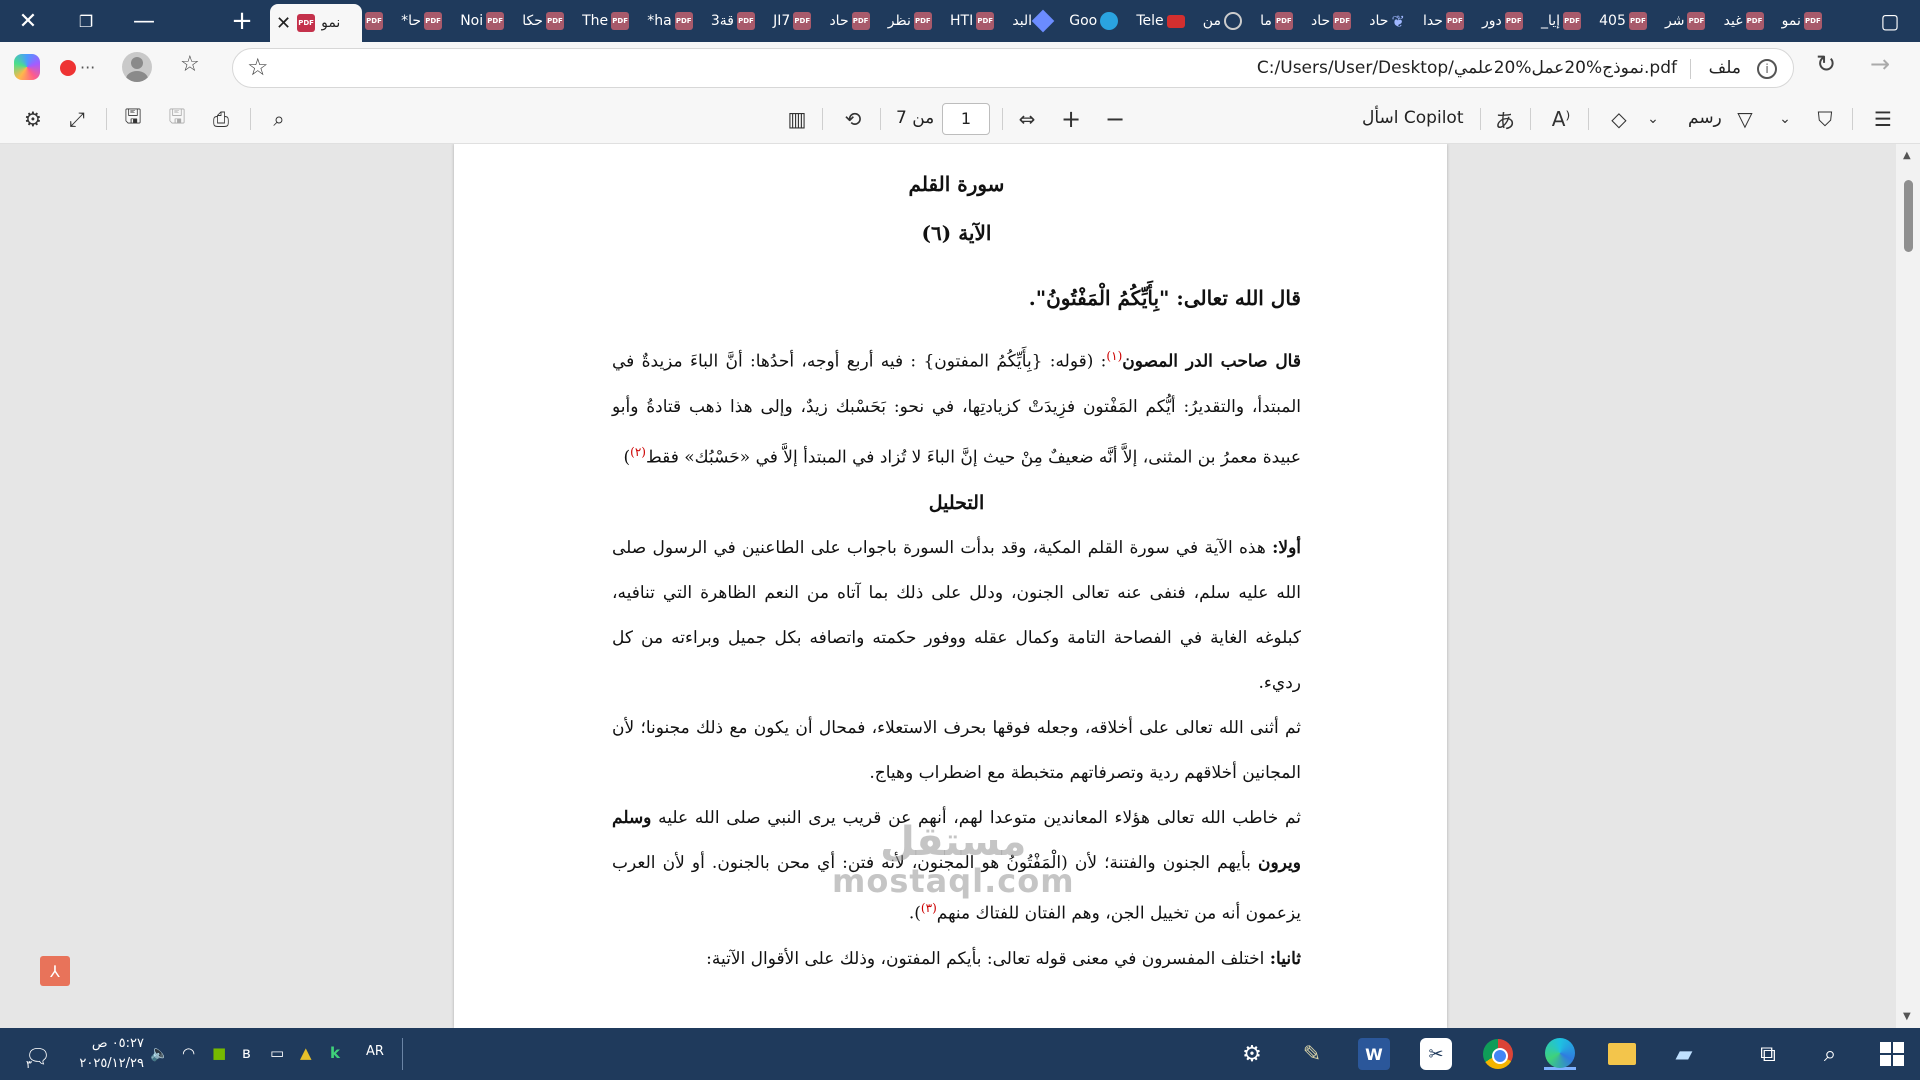 The width and height of the screenshot is (1920, 1080). I want to click on browser-tab: Goo, so click(1094, 21).